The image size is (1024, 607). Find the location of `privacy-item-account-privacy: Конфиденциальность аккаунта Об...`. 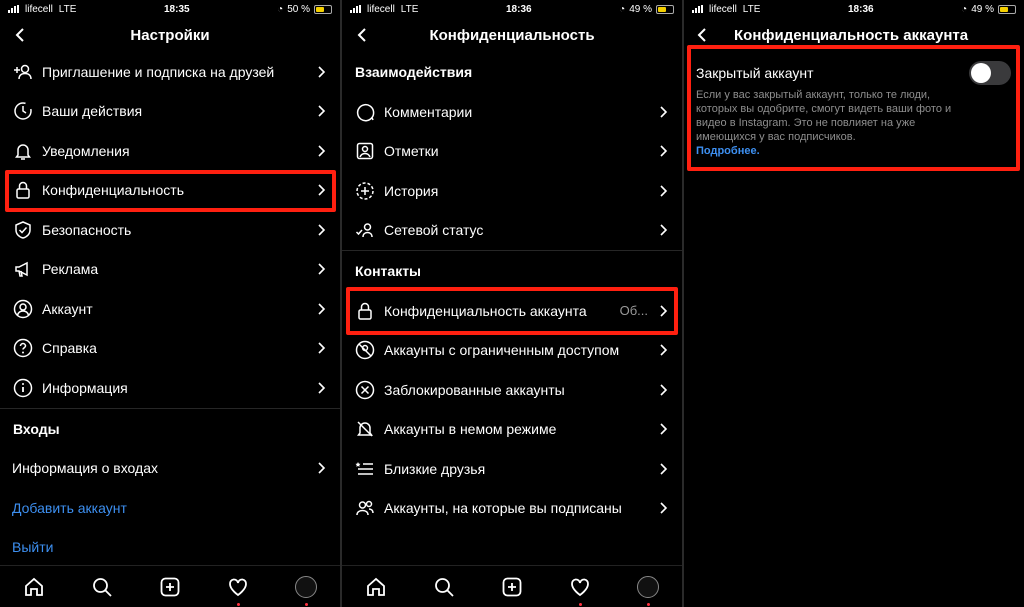

privacy-item-account-privacy: Конфиденциальность аккаунта Об... is located at coordinates (512, 311).